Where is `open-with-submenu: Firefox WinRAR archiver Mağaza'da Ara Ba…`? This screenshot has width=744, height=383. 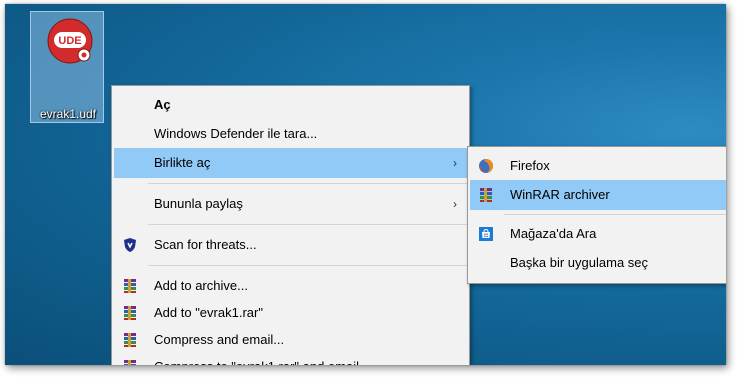 open-with-submenu: Firefox WinRAR archiver Mağaza'da Ara Ba… is located at coordinates (596, 215).